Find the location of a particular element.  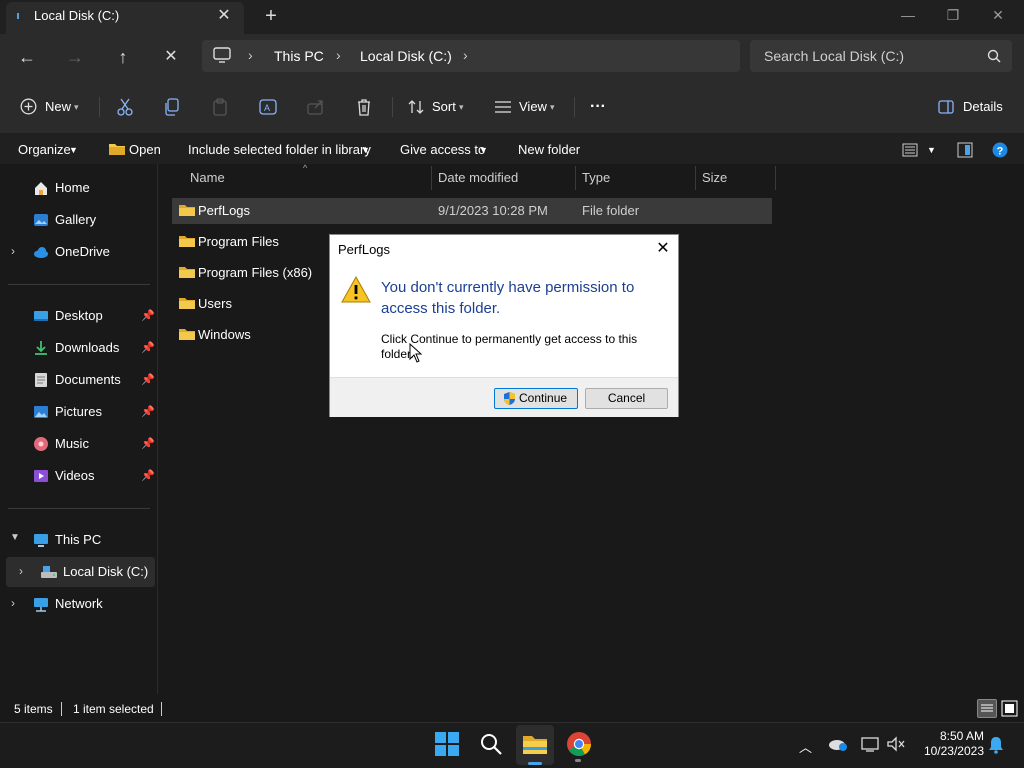

sidebar-item-label: Downloads is located at coordinates (87, 347).